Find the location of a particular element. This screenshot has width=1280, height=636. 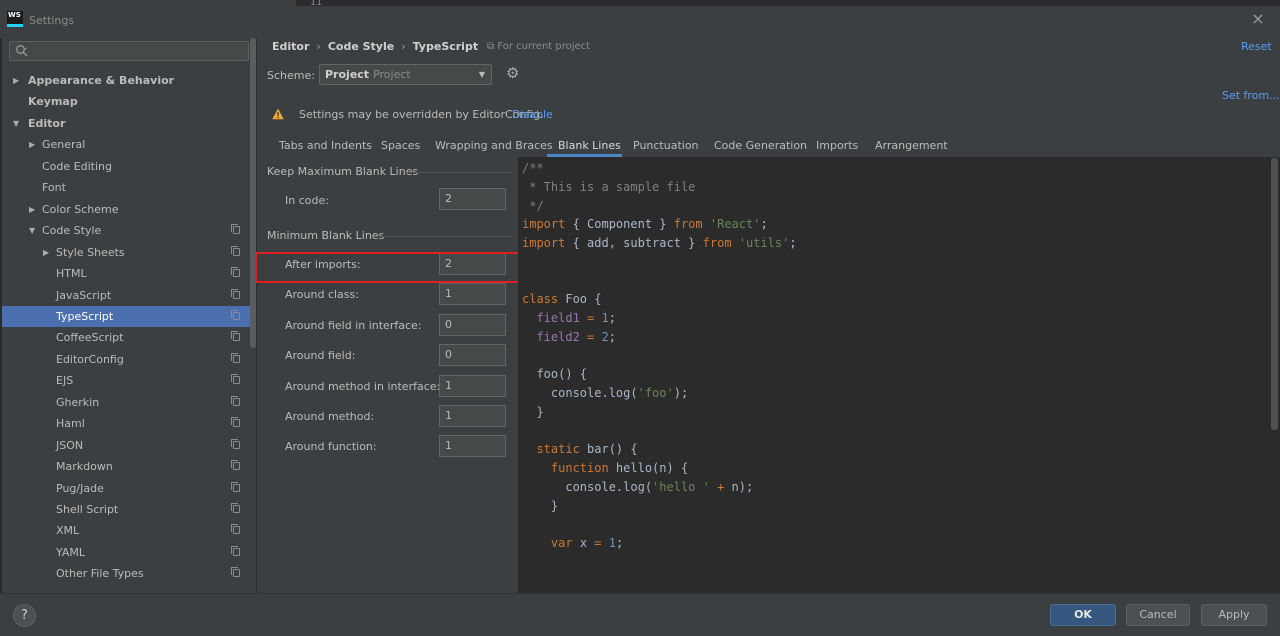

tab-wrapping-and-braces: Wrapping and Braces is located at coordinates (494, 148).